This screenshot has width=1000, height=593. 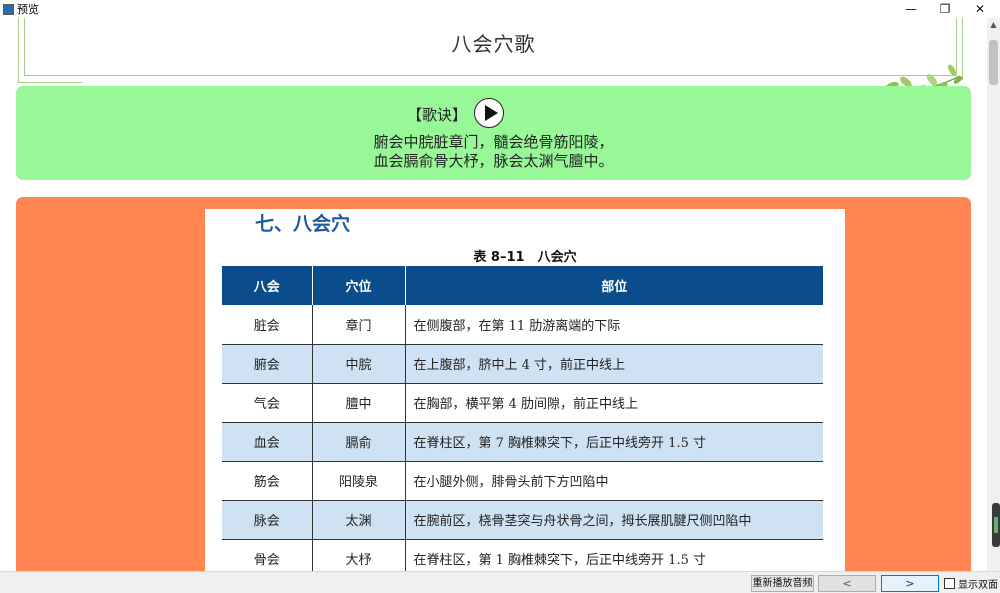 What do you see at coordinates (267, 442) in the screenshot?
I see `table-cell: 血会` at bounding box center [267, 442].